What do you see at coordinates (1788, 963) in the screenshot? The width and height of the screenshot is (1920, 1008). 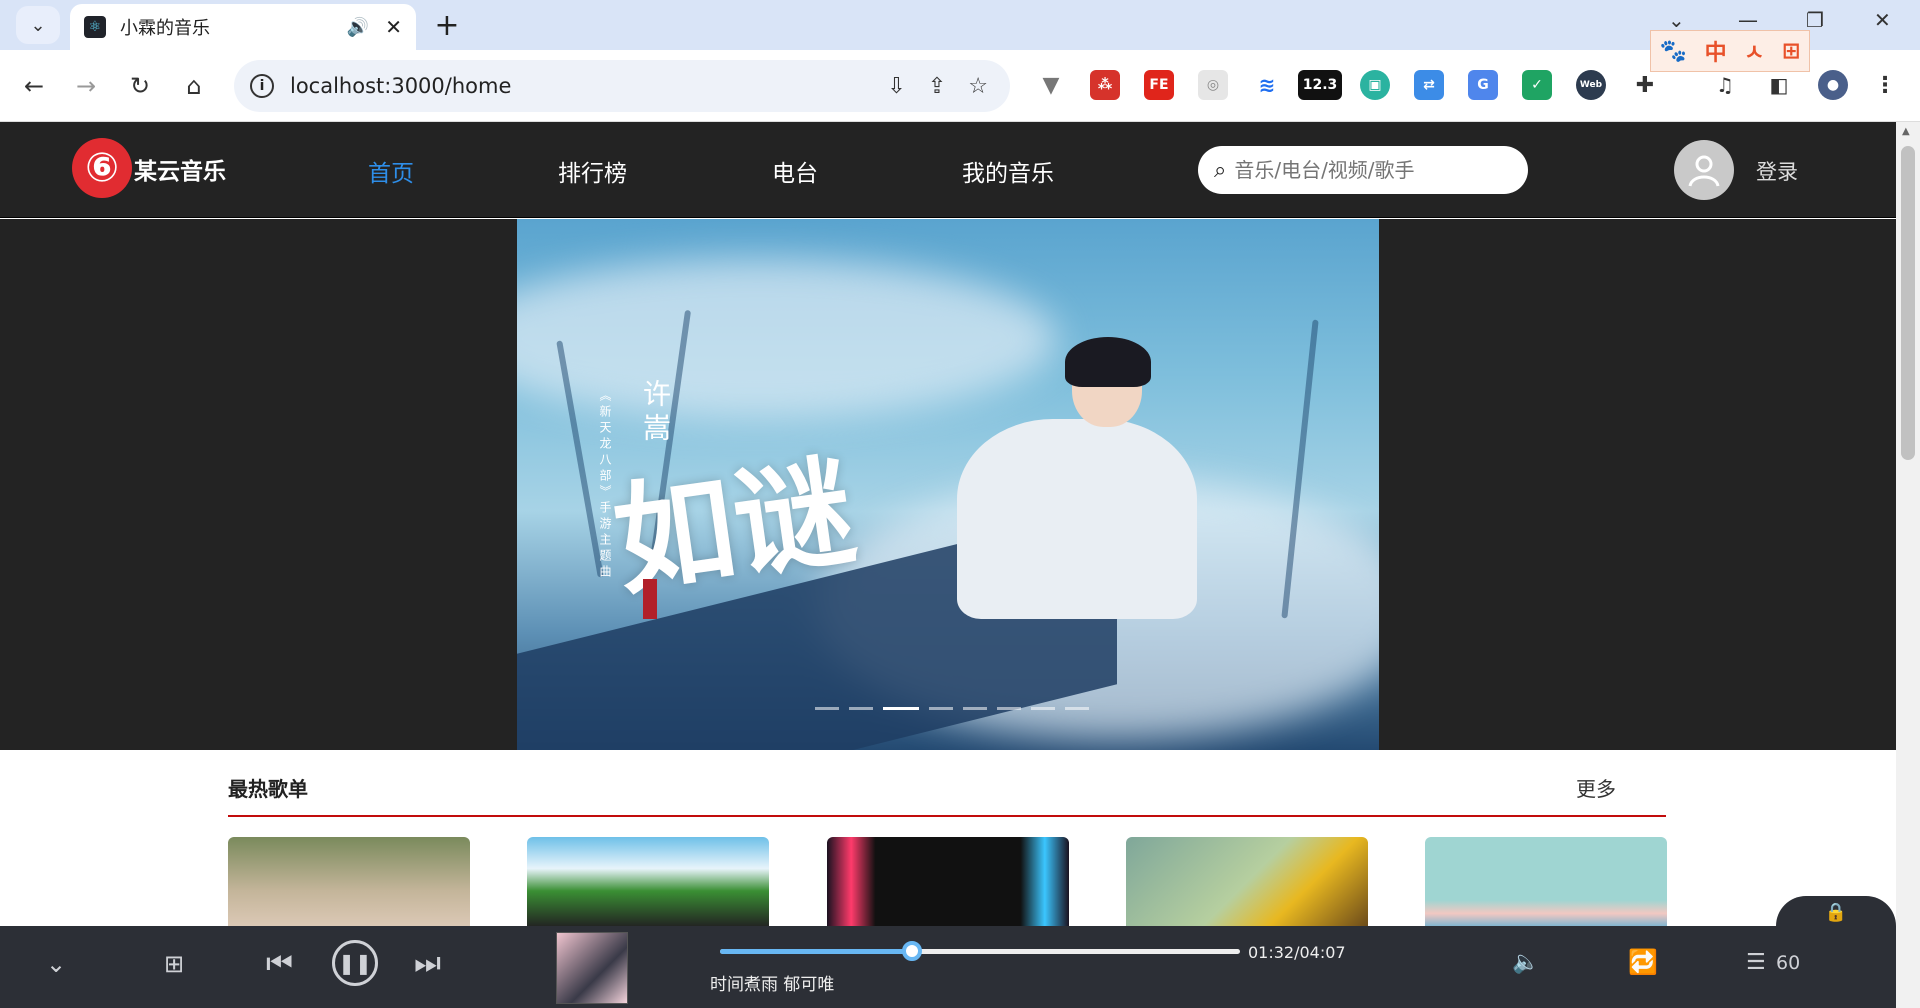 I see `queue-count: 60` at bounding box center [1788, 963].